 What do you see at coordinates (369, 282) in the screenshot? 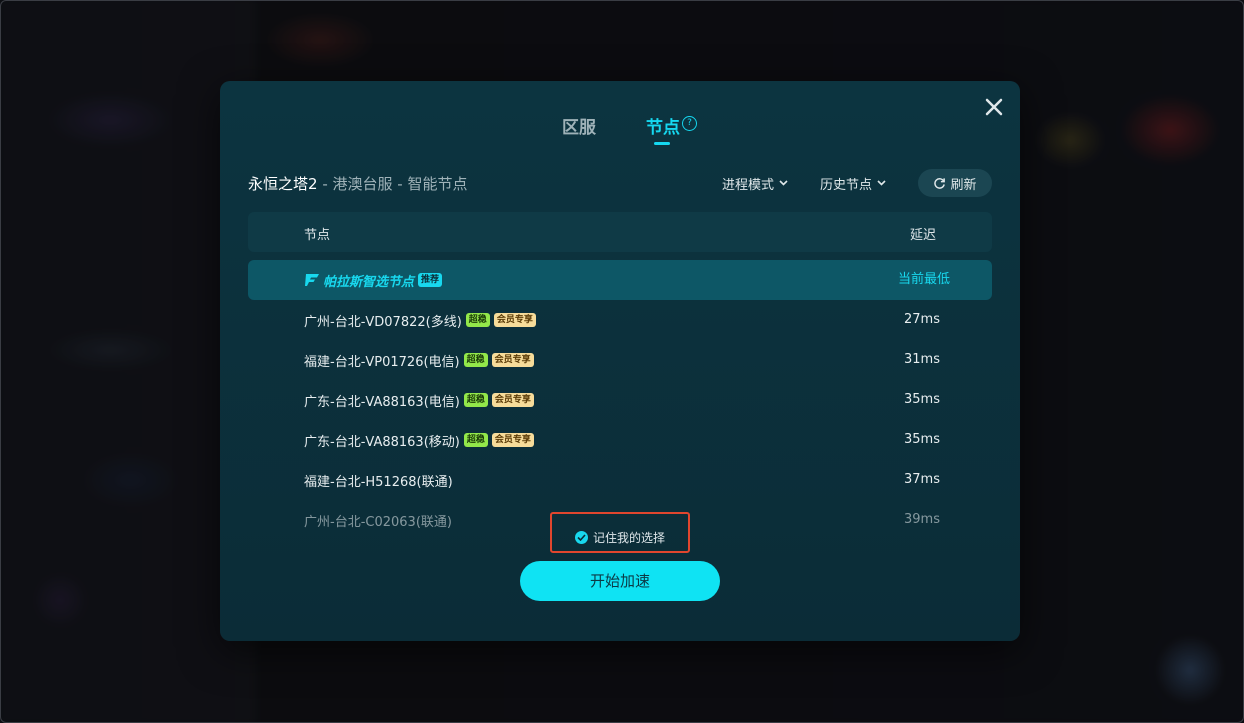
I see `node-name: 帕拉斯智选节点` at bounding box center [369, 282].